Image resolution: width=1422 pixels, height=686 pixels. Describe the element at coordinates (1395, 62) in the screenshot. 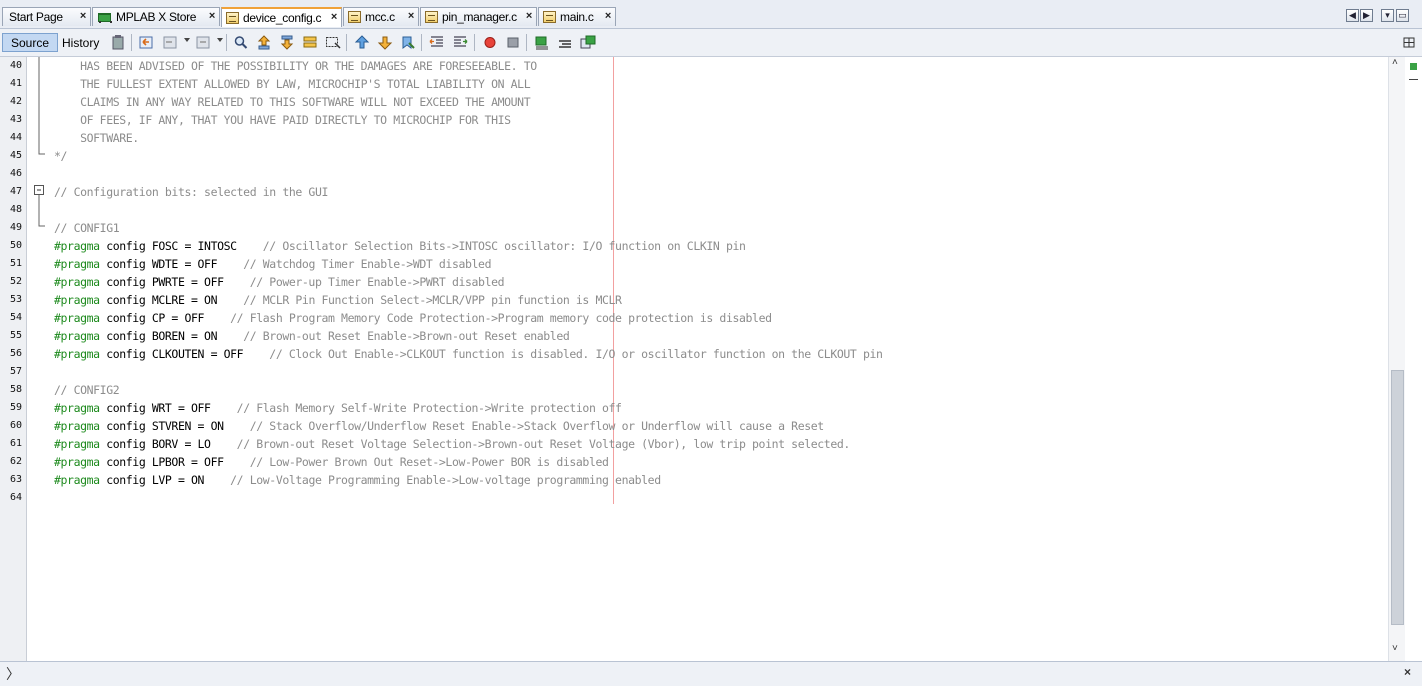

I see `scroll-up-icon: ˄` at that location.